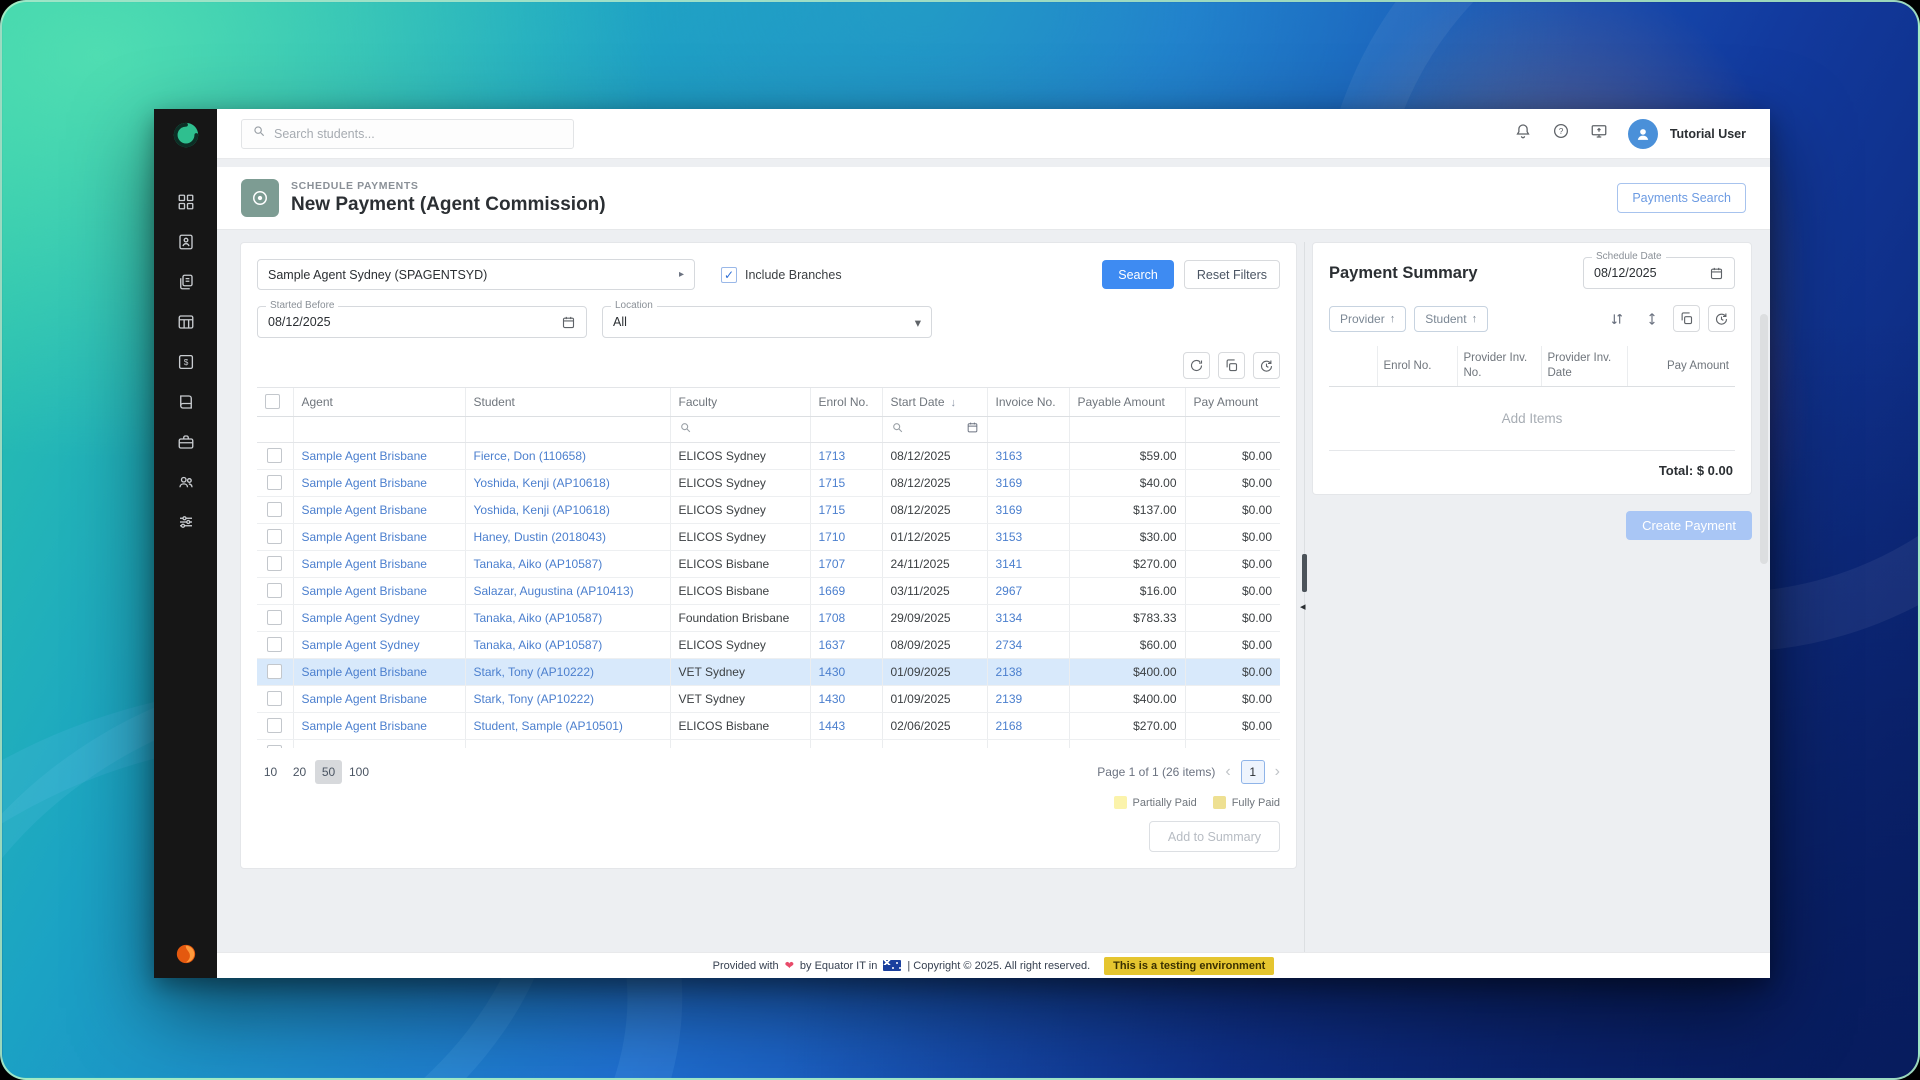  Describe the element at coordinates (270, 772) in the screenshot. I see `page-size-10: 10` at that location.